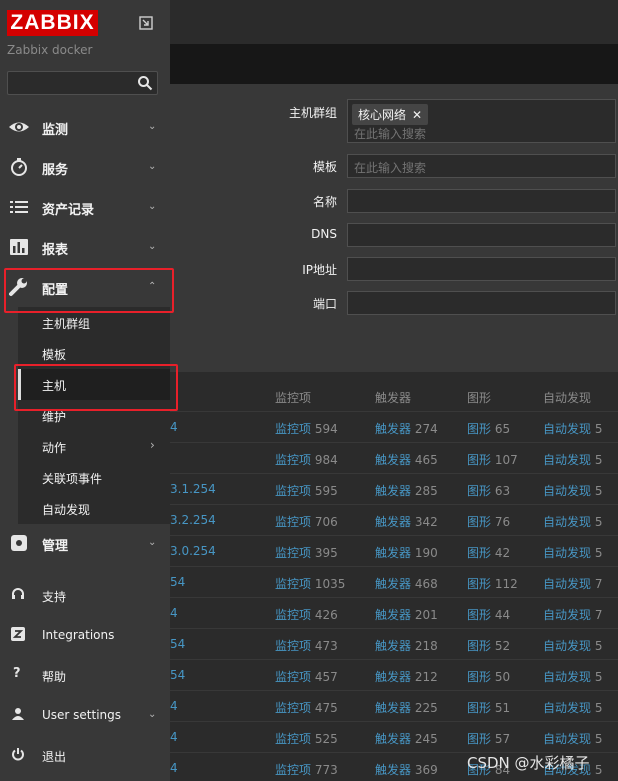  Describe the element at coordinates (481, 269) in the screenshot. I see `ip-input` at that location.